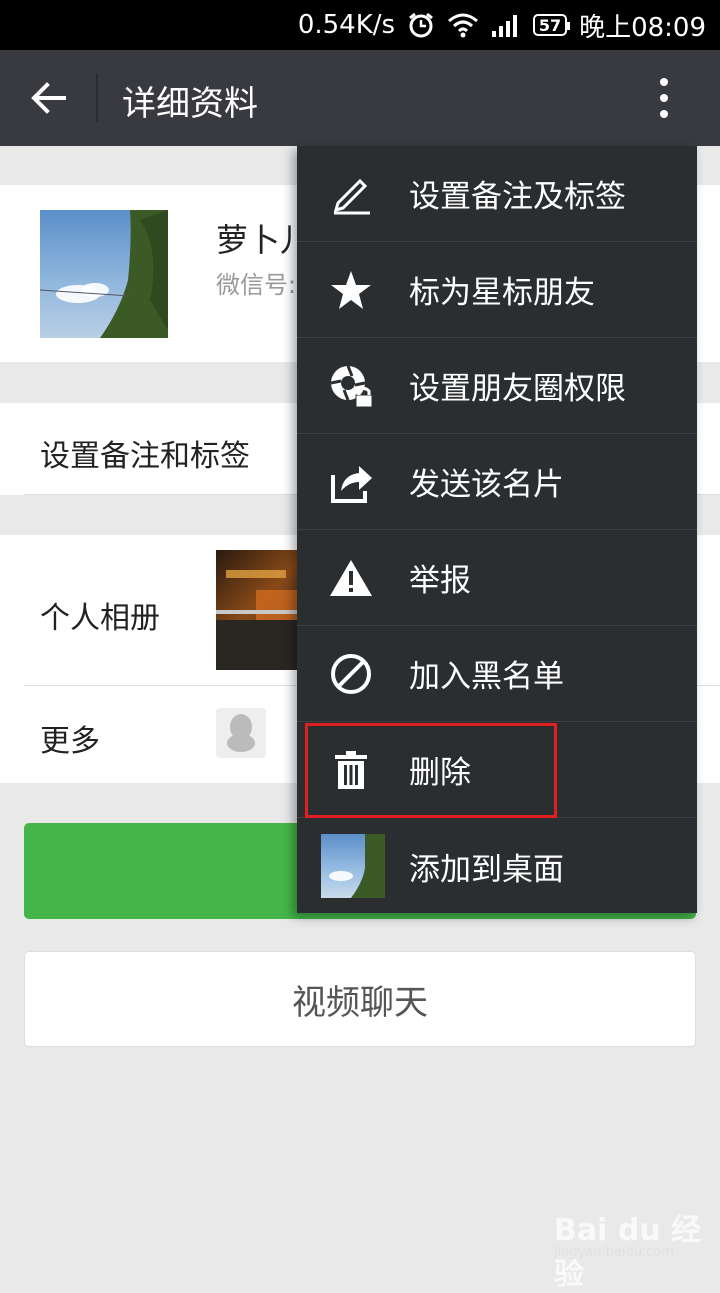  I want to click on menu-item-set-remark: 设置备注及标签, so click(497, 194).